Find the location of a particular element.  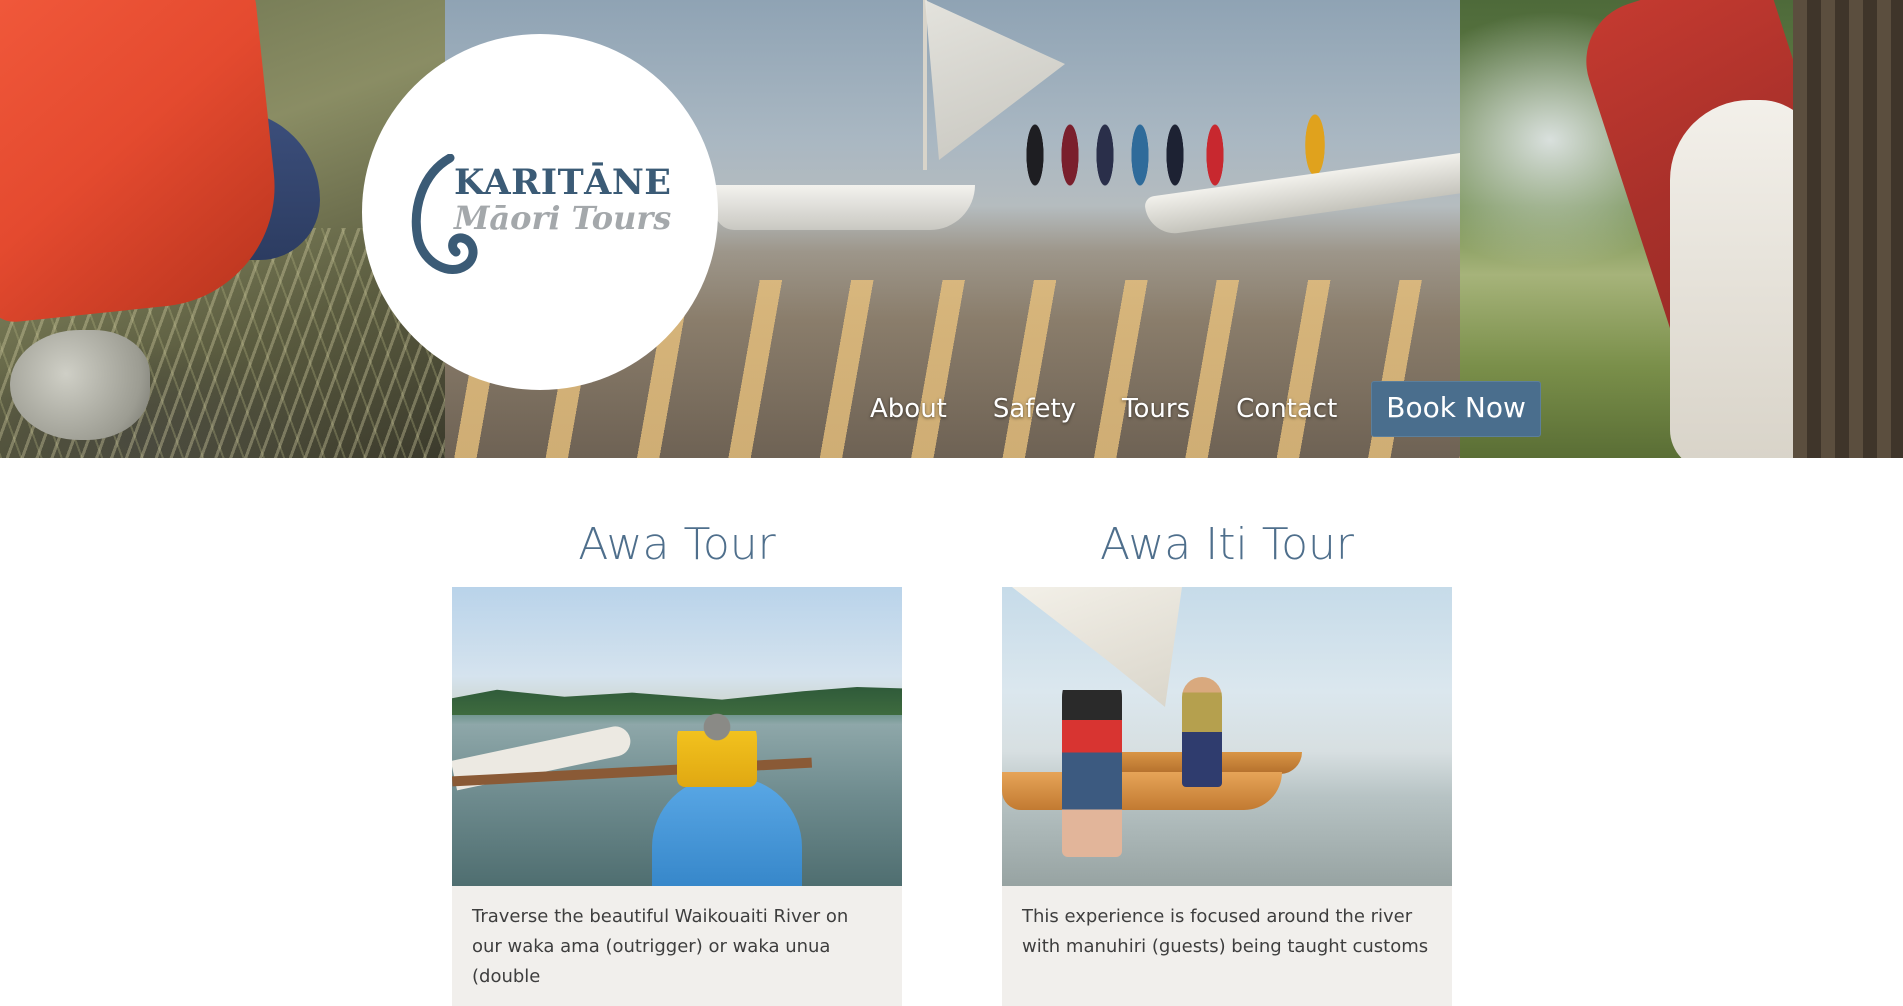

tour-title: Awa Iti Tour is located at coordinates (1227, 551).